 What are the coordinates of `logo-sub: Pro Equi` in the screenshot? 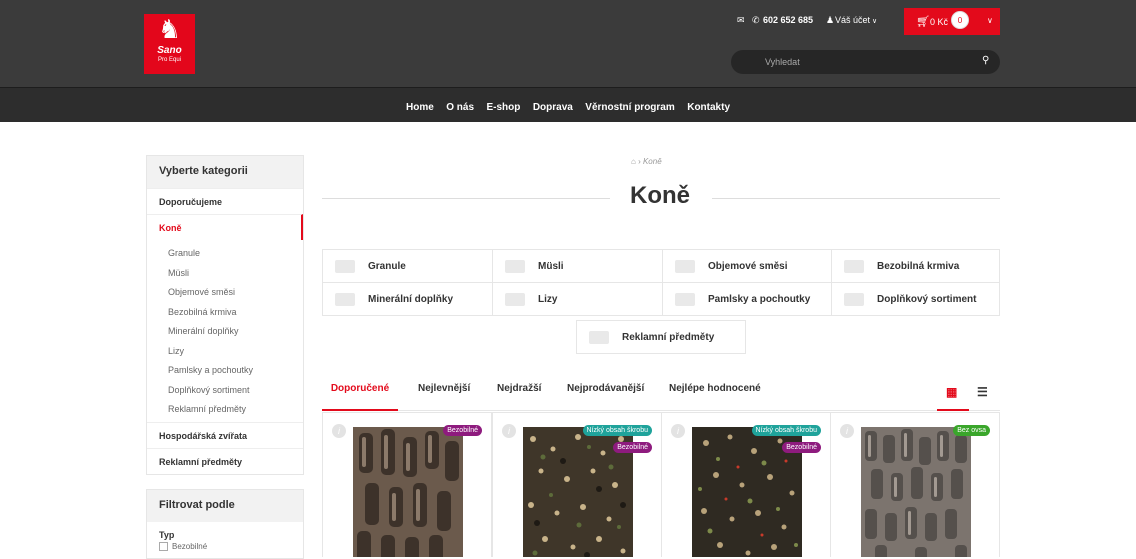 It's located at (169, 60).